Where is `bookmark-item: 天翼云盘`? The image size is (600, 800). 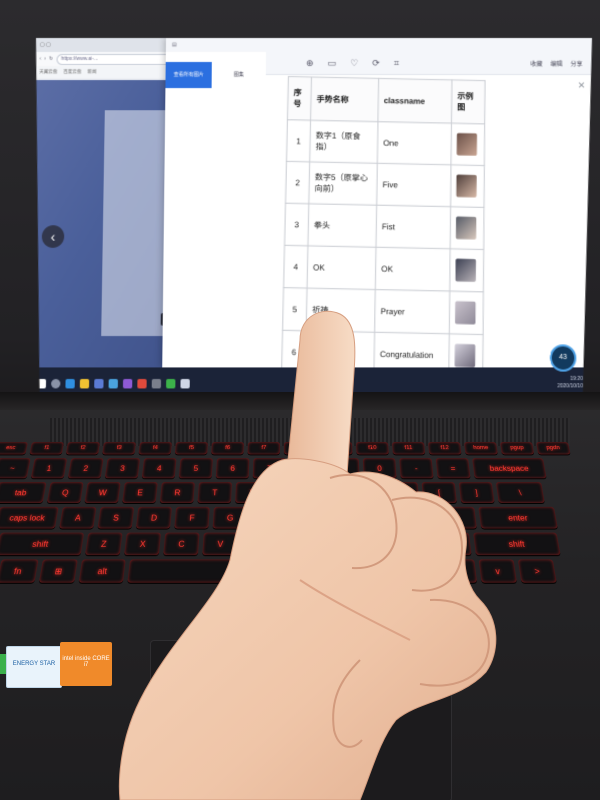 bookmark-item: 天翼云盘 is located at coordinates (48, 72).